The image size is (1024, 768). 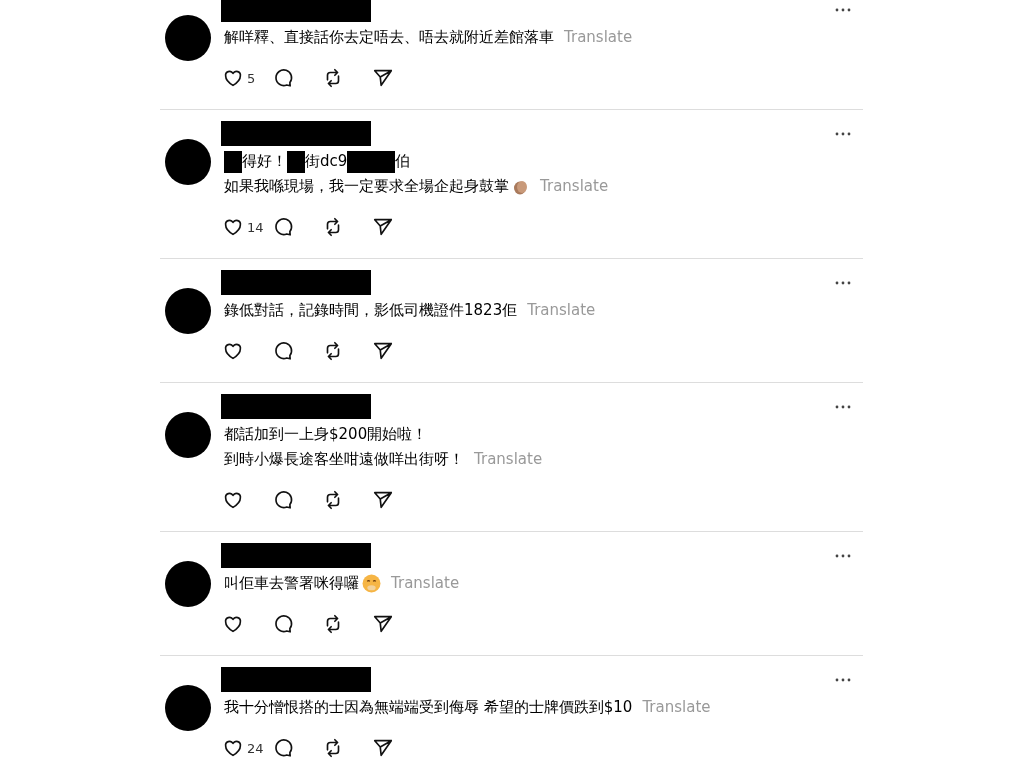 What do you see at coordinates (264, 161) in the screenshot?
I see `comment-text: 得好！` at bounding box center [264, 161].